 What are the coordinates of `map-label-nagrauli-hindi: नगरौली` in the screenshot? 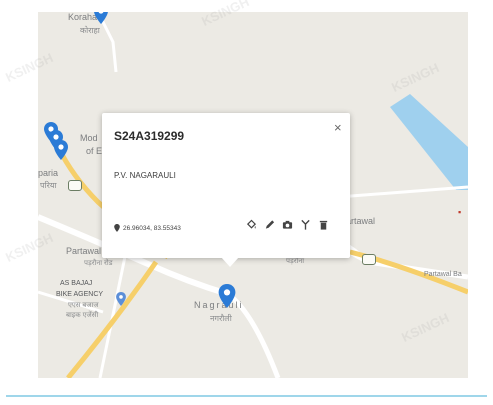 It's located at (221, 318).